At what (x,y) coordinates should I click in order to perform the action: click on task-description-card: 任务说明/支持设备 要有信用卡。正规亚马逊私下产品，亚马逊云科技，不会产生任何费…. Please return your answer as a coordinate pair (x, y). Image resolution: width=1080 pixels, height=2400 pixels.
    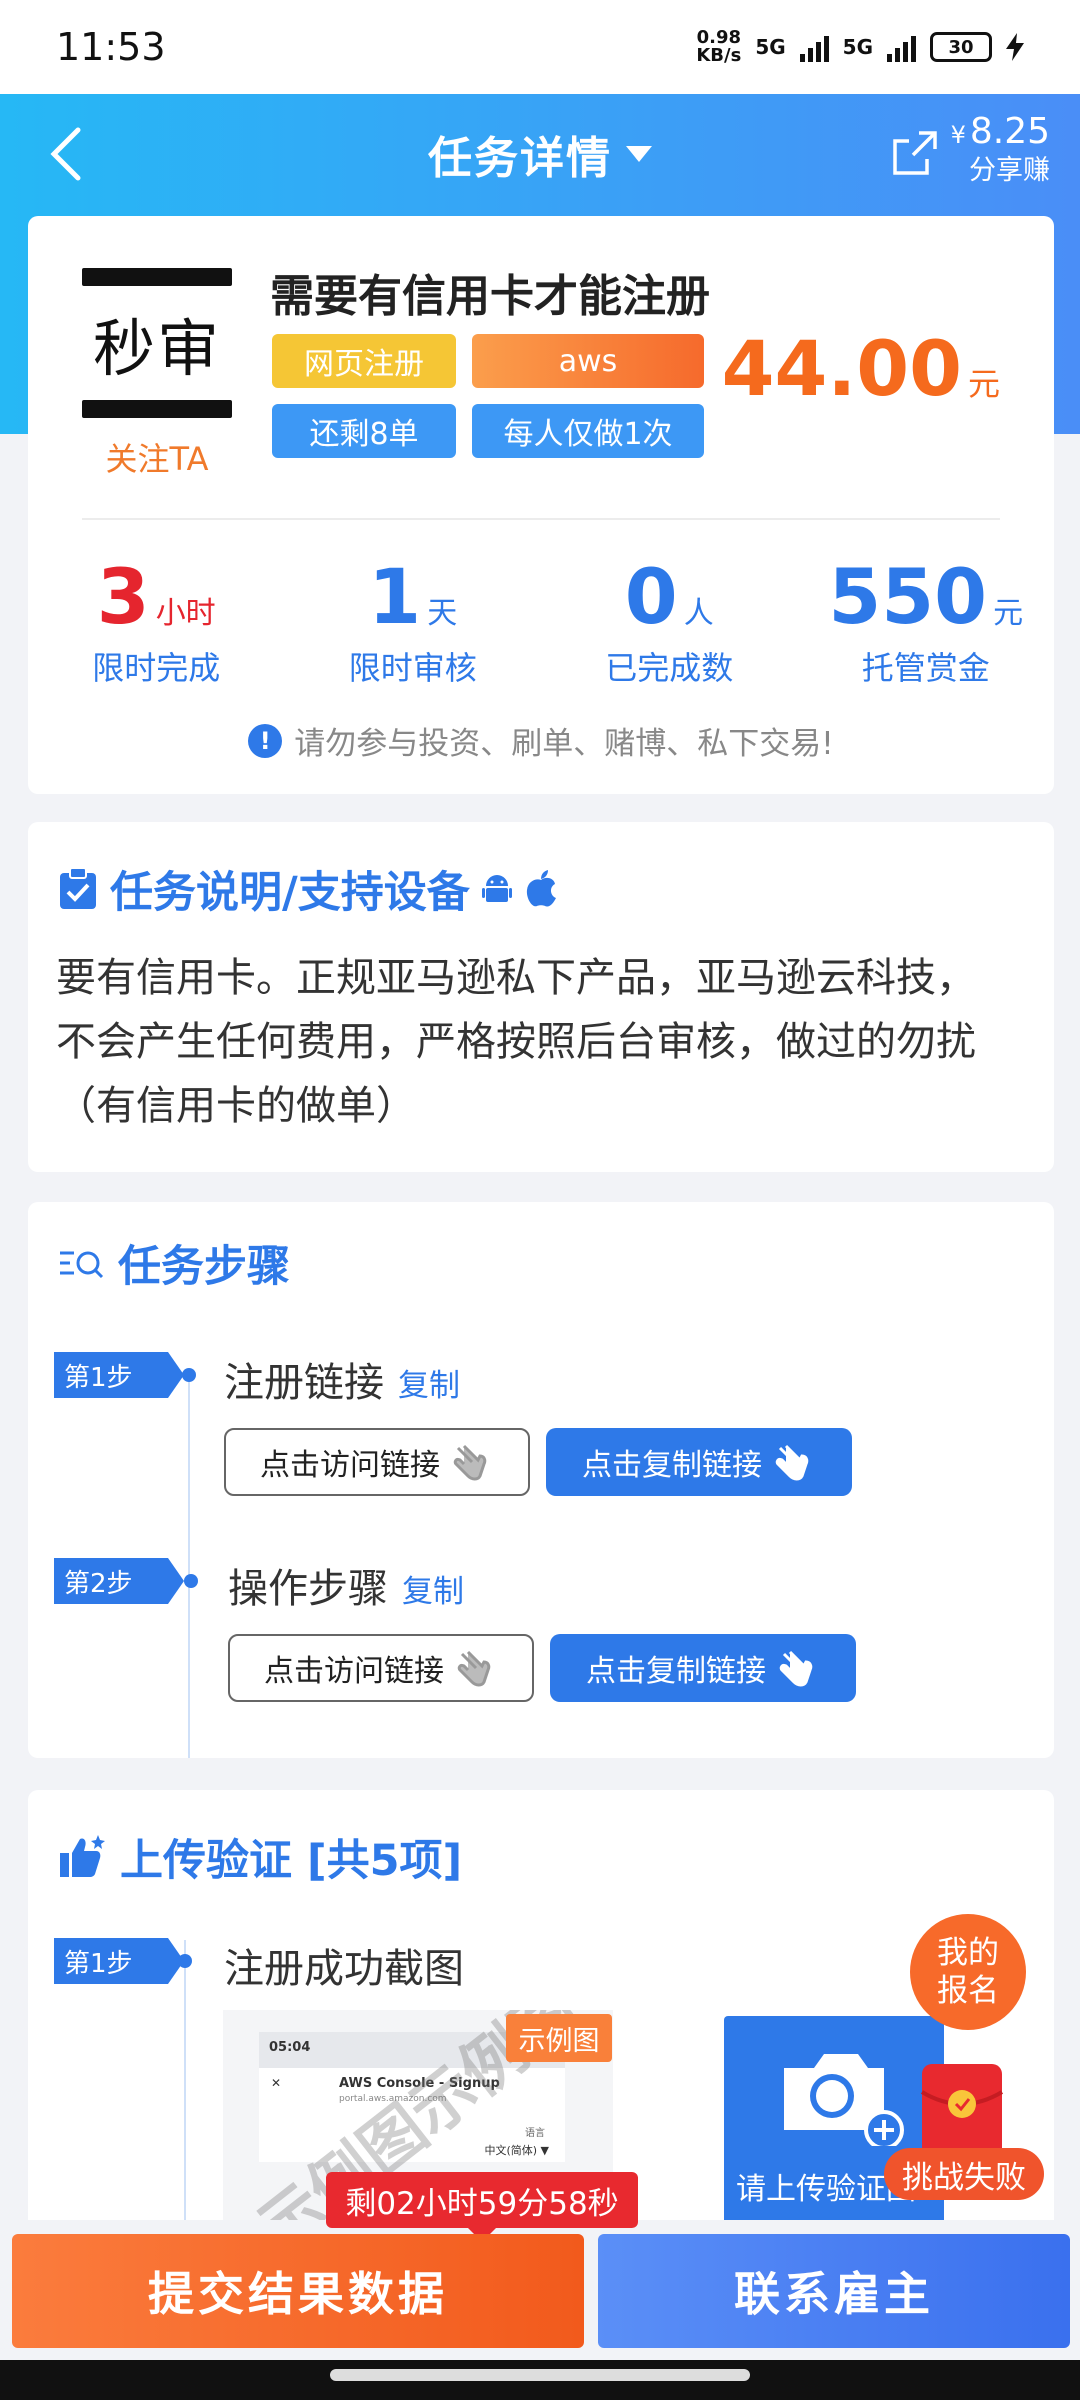
    Looking at the image, I should click on (541, 997).